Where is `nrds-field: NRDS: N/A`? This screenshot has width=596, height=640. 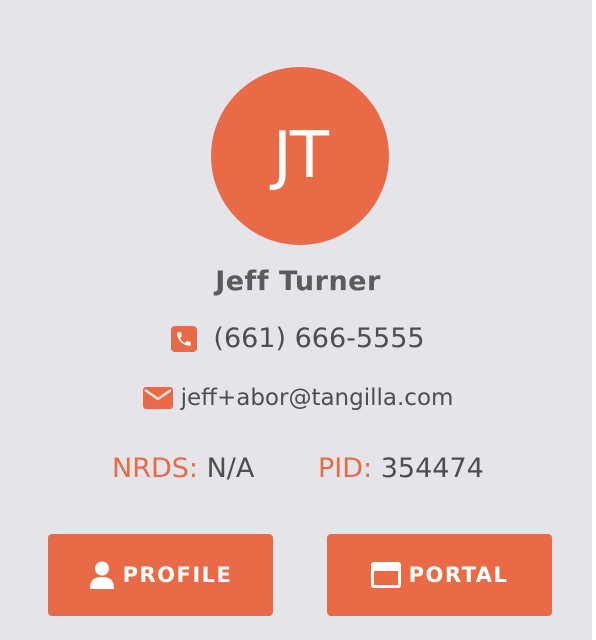 nrds-field: NRDS: N/A is located at coordinates (183, 468).